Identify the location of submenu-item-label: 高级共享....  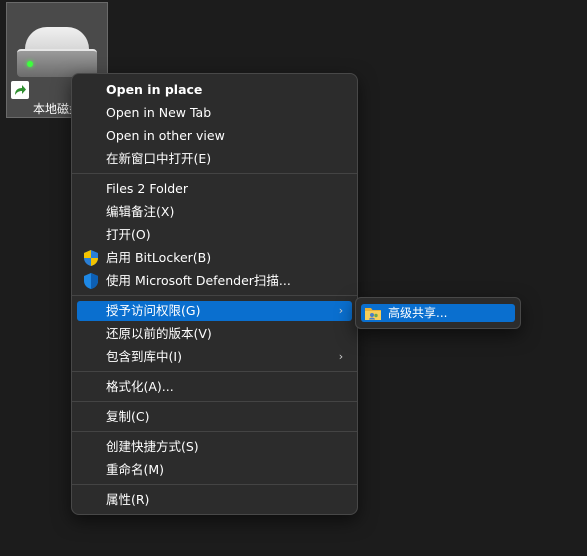
(418, 313).